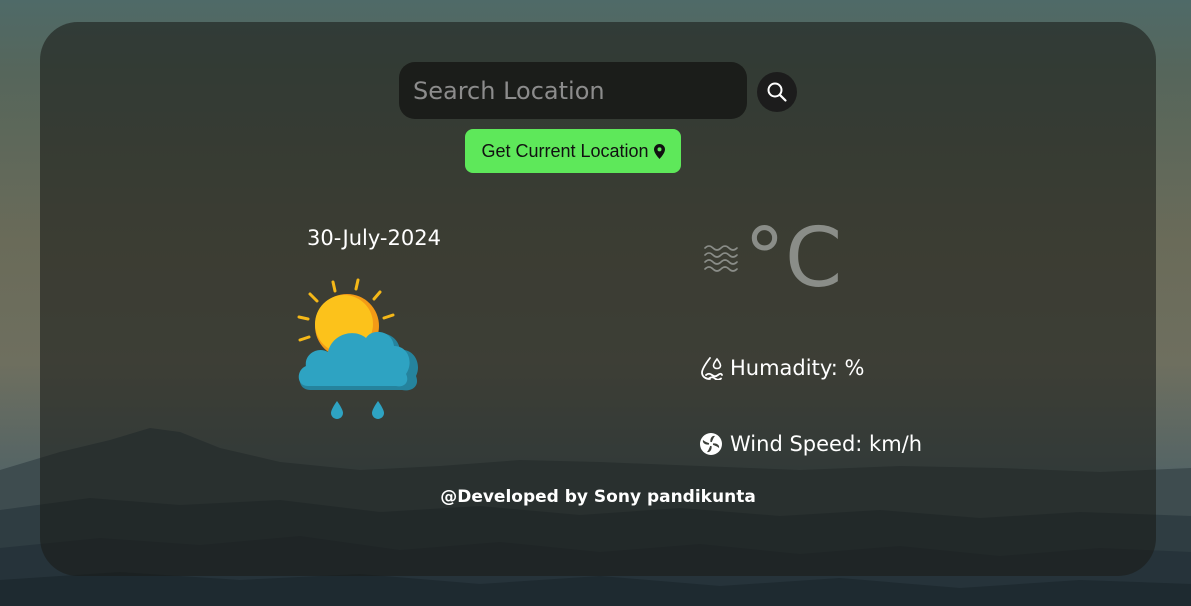 The image size is (1191, 606). Describe the element at coordinates (565, 150) in the screenshot. I see `get-current-location-label: Get Current Location` at that location.